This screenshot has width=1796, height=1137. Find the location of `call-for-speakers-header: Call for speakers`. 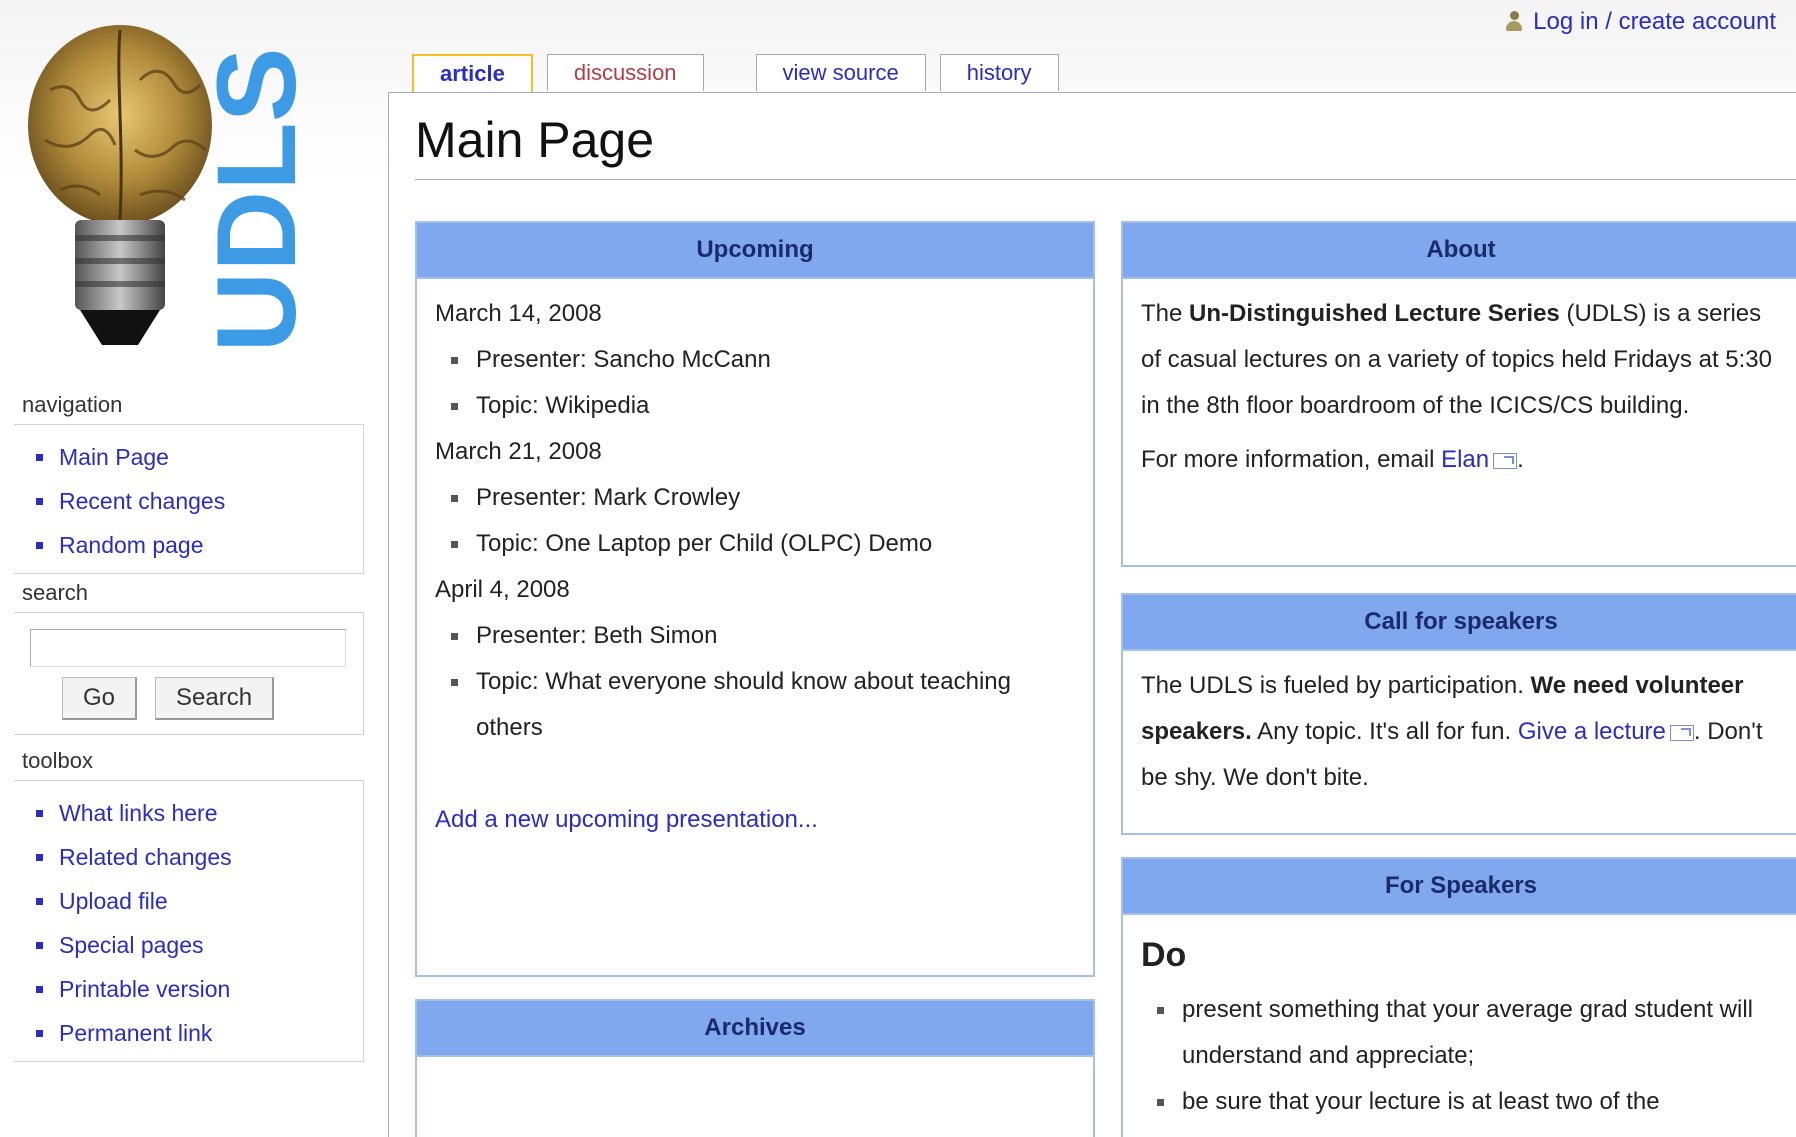

call-for-speakers-header: Call for speakers is located at coordinates (1459, 623).